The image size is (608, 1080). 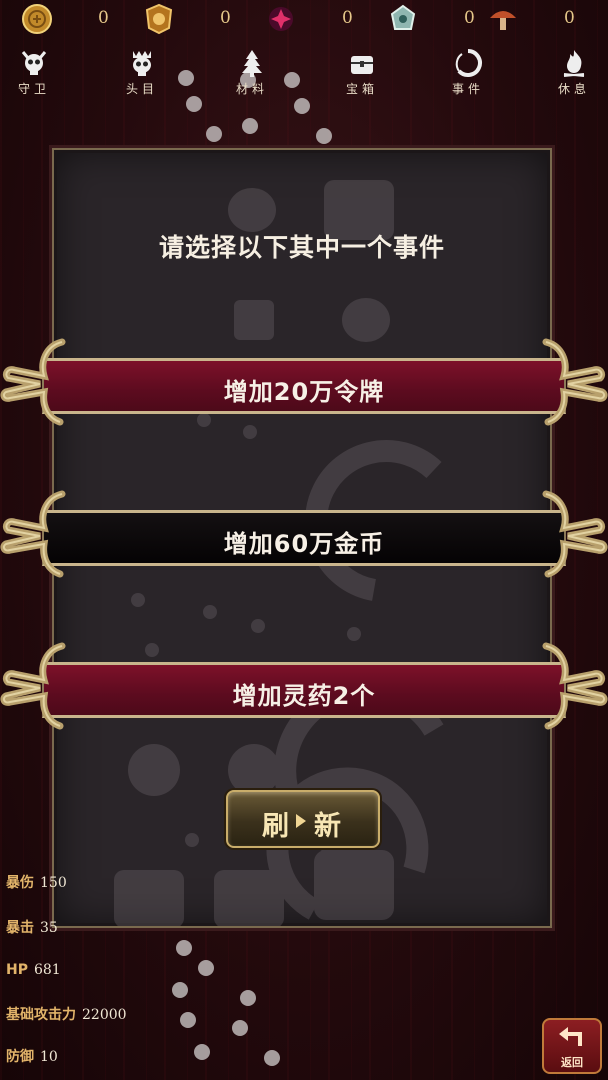 What do you see at coordinates (503, 20) in the screenshot?
I see `mushroom-icon` at bounding box center [503, 20].